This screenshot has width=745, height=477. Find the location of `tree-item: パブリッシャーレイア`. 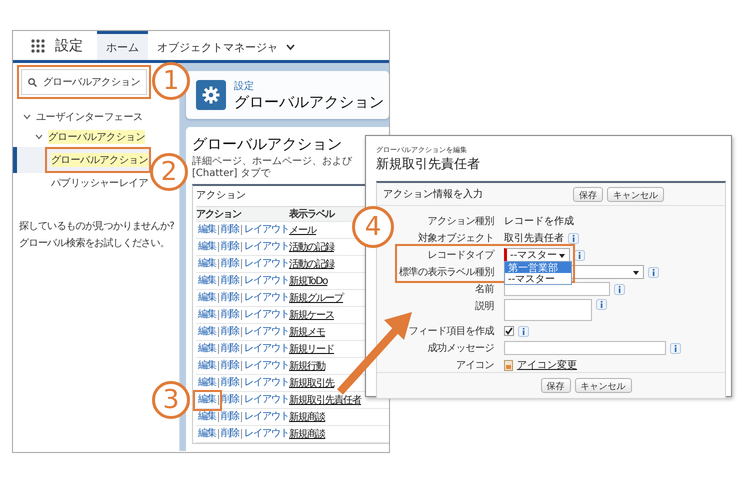

tree-item: パブリッシャーレイア is located at coordinates (81, 183).